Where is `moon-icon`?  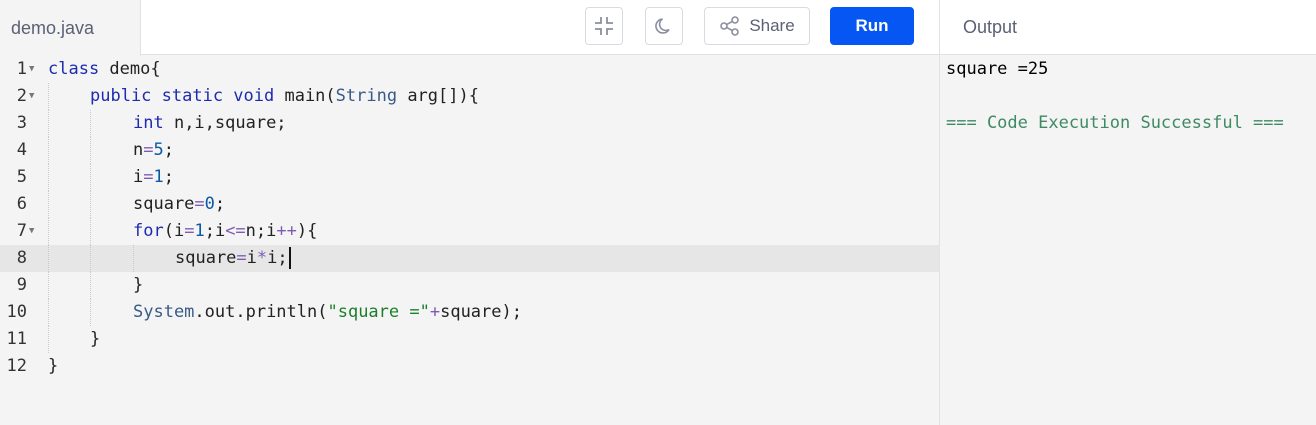
moon-icon is located at coordinates (662, 26).